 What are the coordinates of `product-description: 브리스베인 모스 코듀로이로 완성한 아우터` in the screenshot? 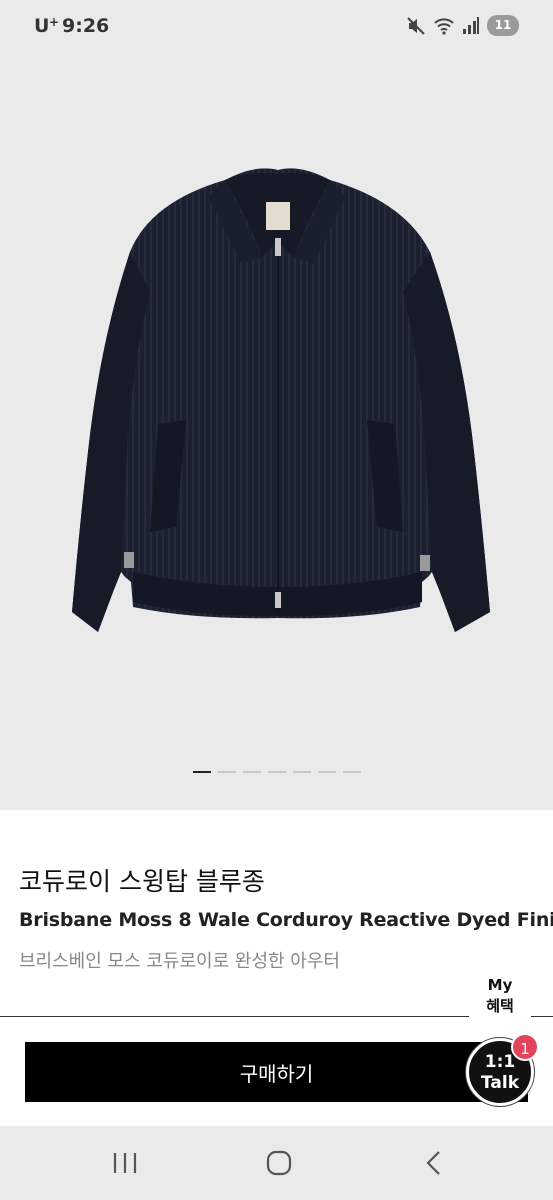 It's located at (179, 961).